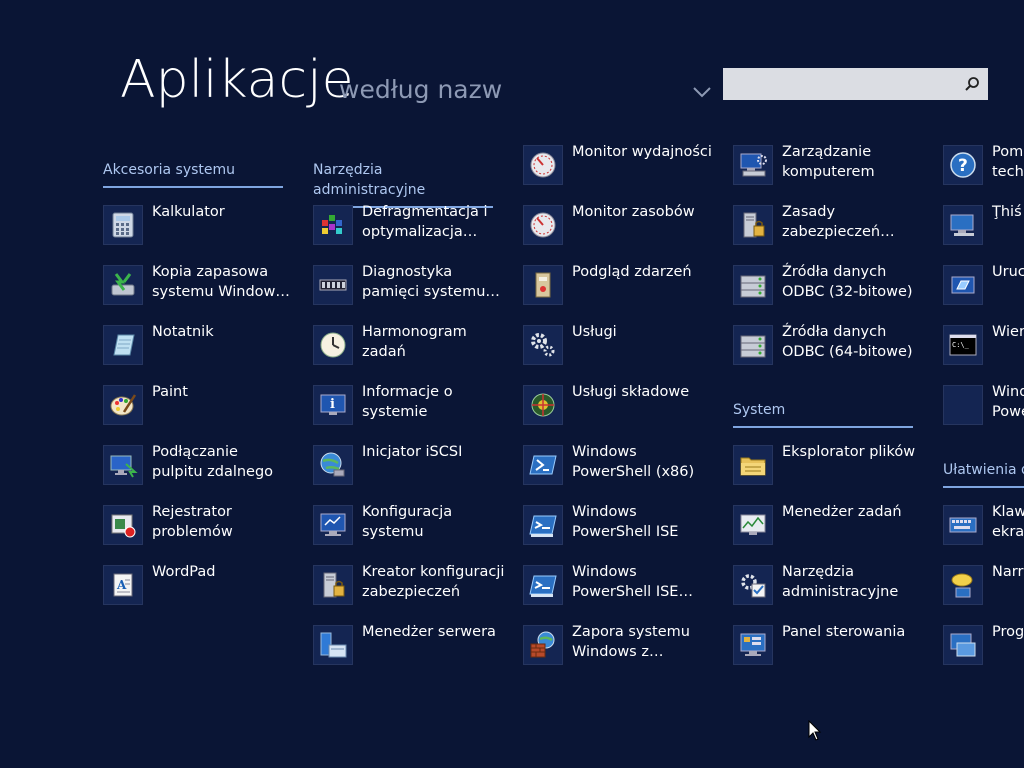 This screenshot has width=1024, height=768. I want to click on powershell-icon, so click(543, 465).